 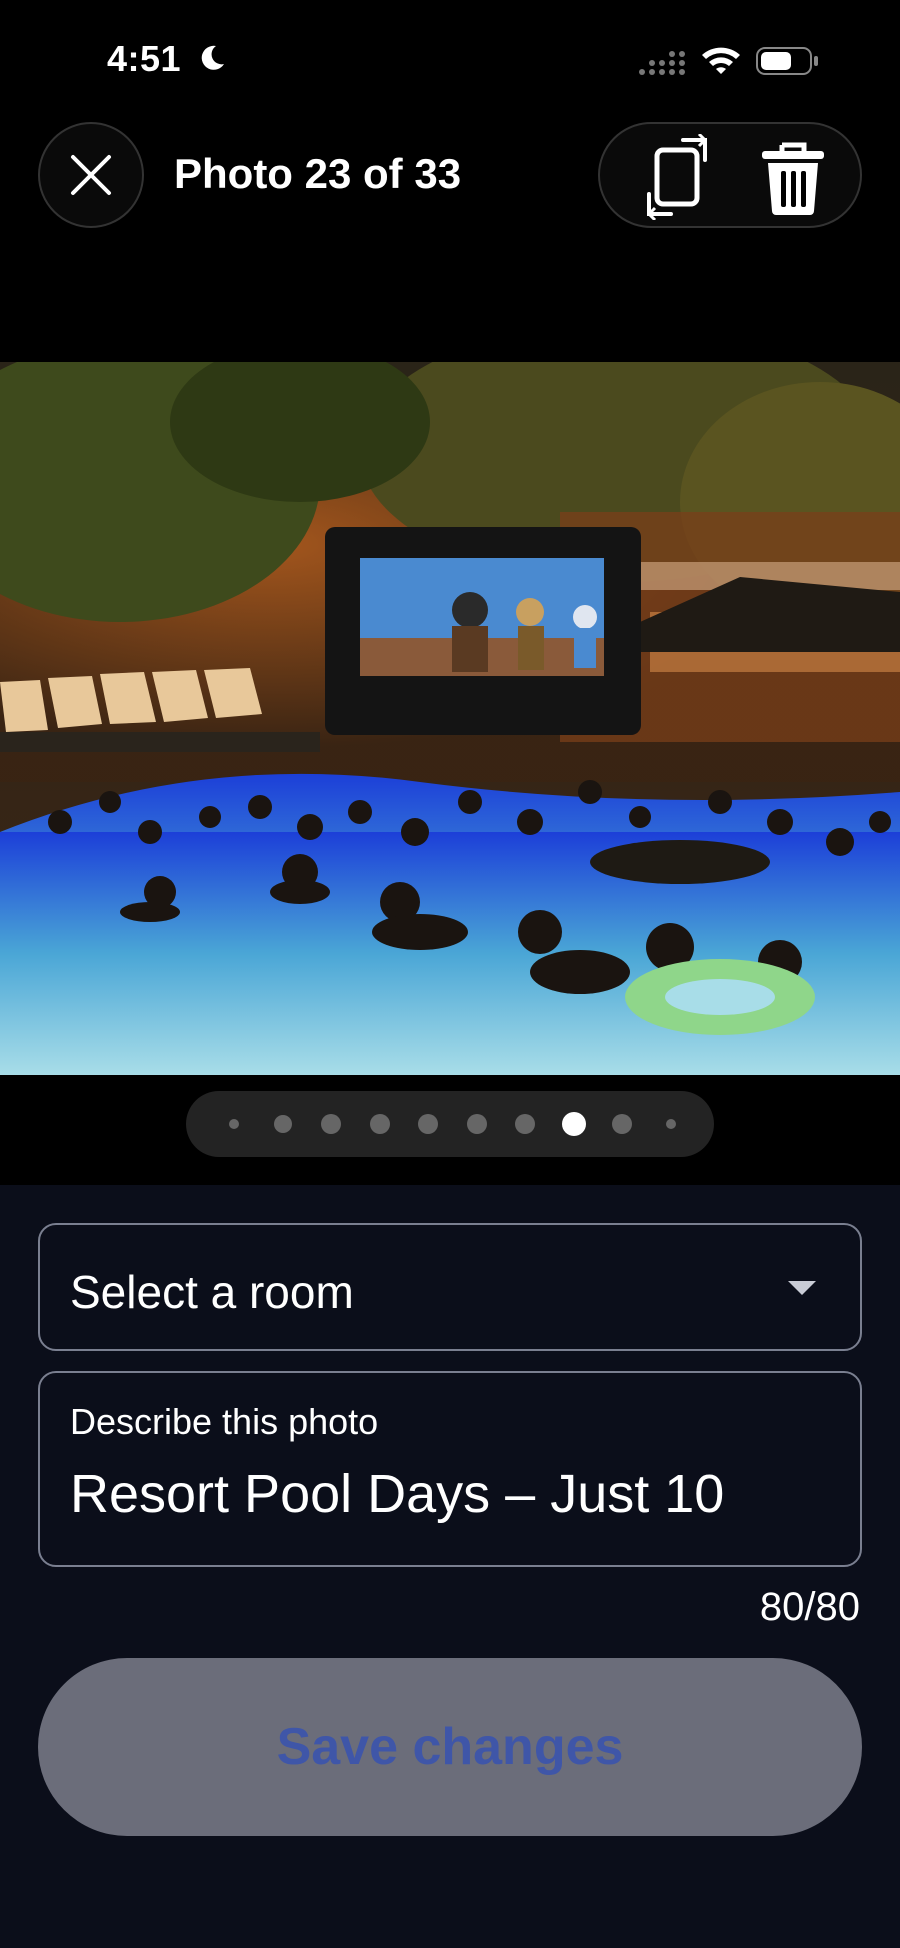 I want to click on rotate-button, so click(x=677, y=177).